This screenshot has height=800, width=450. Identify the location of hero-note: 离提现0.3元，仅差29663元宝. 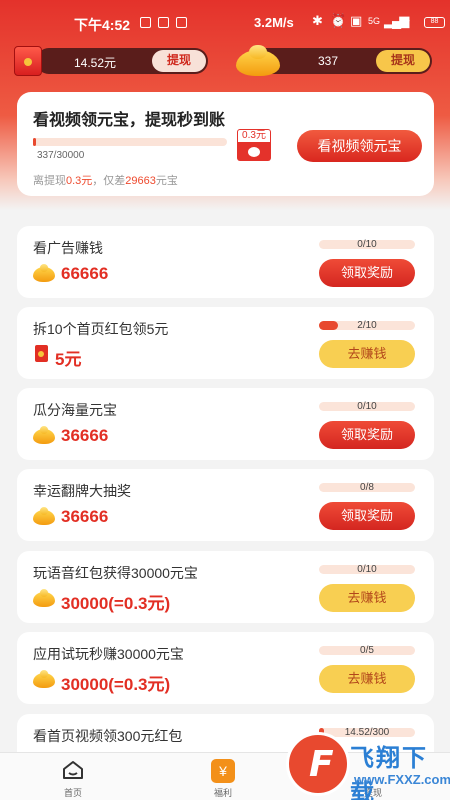
(105, 180).